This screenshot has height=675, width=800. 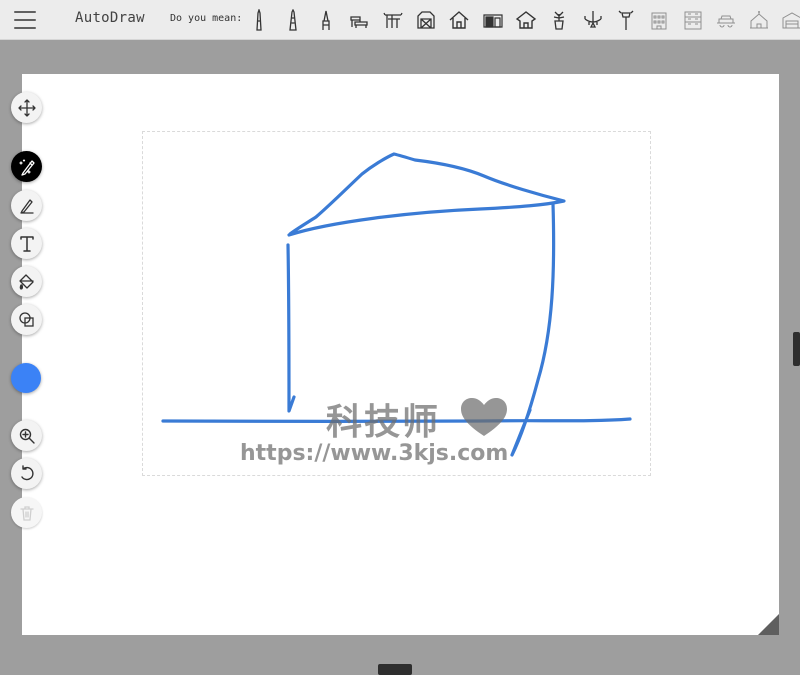 I want to click on suggestion-potted-plant-icon, so click(x=559, y=20).